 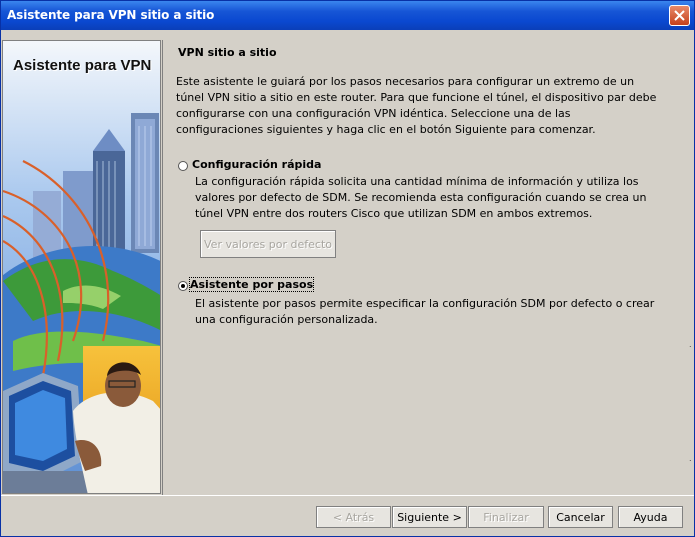 What do you see at coordinates (183, 166) in the screenshot?
I see `radio-configuracion-rapida` at bounding box center [183, 166].